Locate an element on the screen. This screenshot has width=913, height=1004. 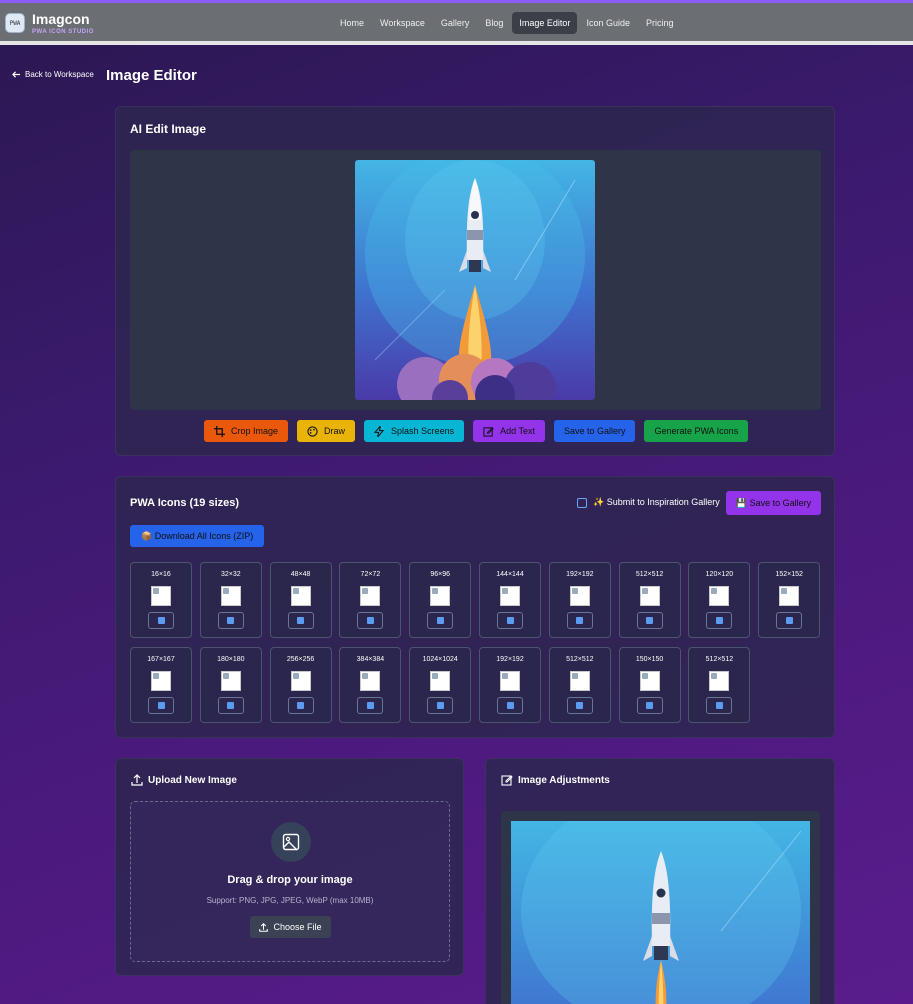
nav-image-editor: Image Editor is located at coordinates (545, 23).